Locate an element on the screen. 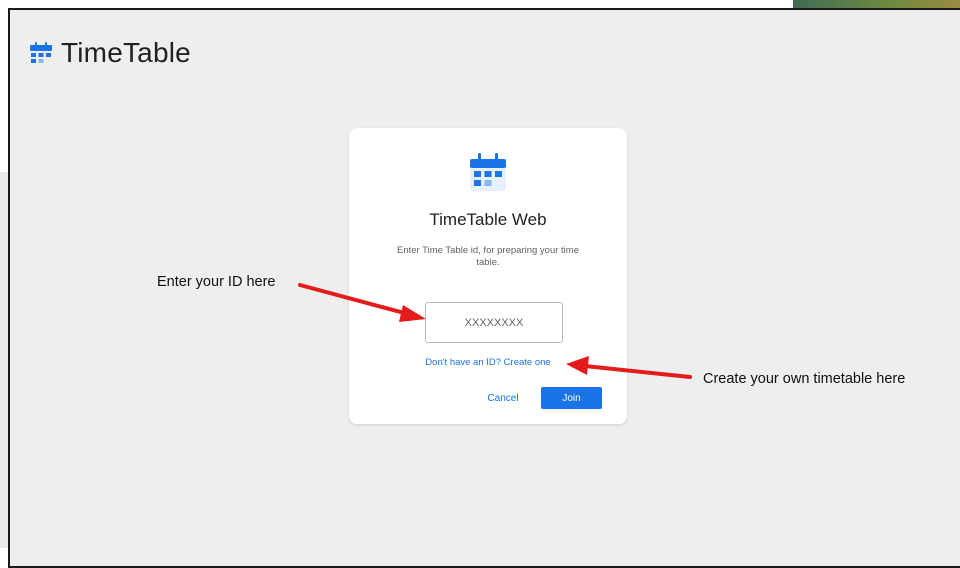 This screenshot has height=568, width=960. dialog-title: TimeTable Web is located at coordinates (488, 219).